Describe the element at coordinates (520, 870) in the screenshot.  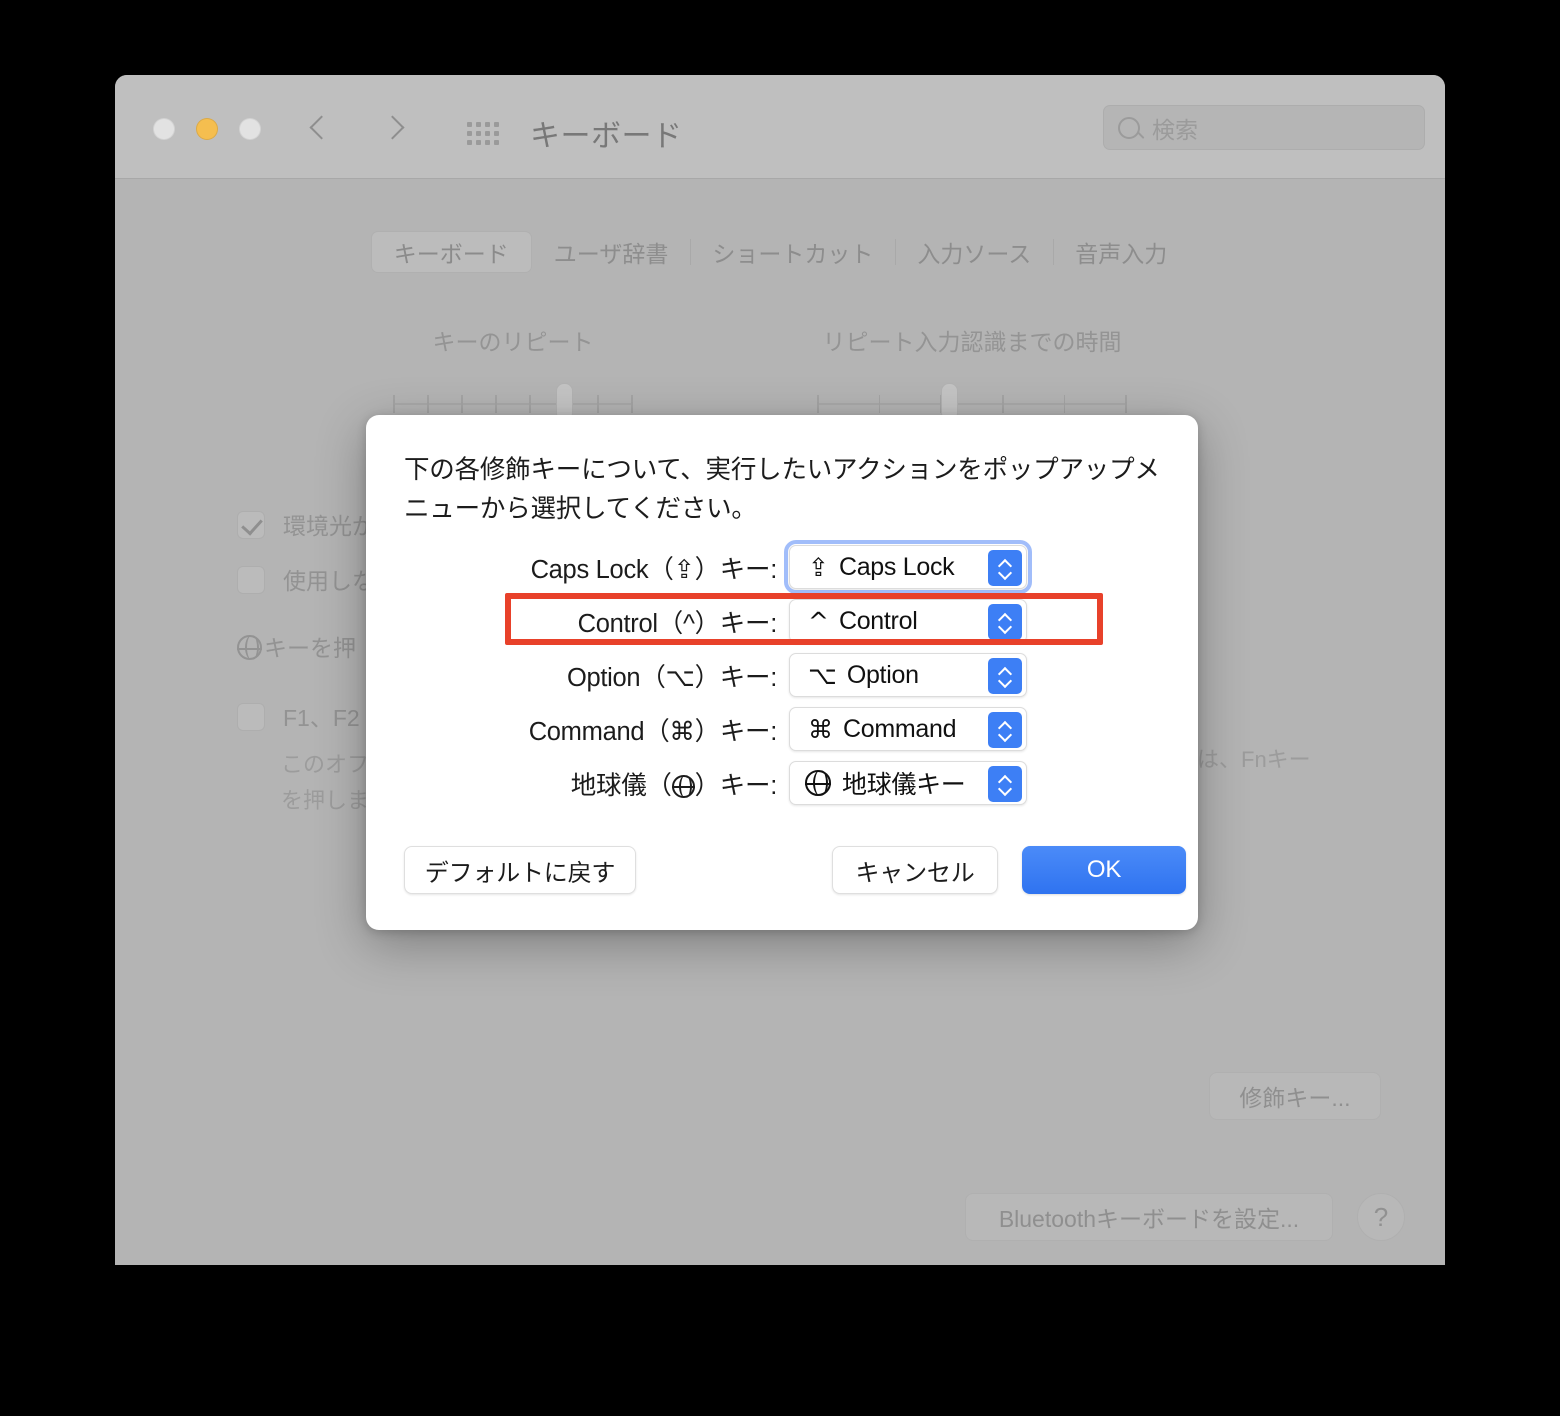
I see `restore-defaults-button: デフォルトに戻す` at that location.